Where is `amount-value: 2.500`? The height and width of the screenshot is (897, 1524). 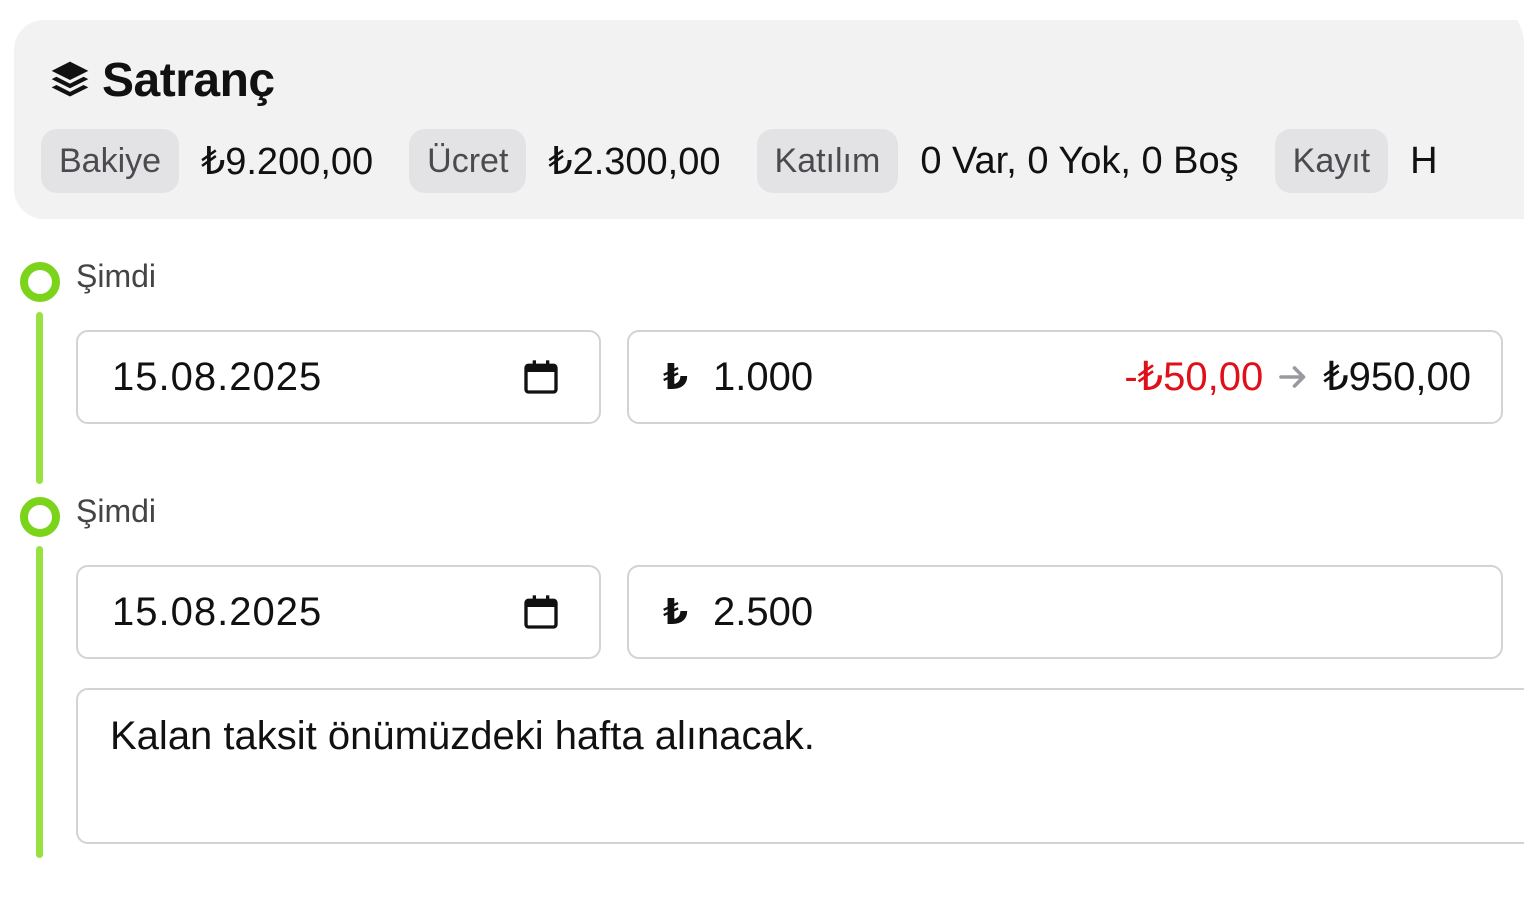 amount-value: 2.500 is located at coordinates (763, 611).